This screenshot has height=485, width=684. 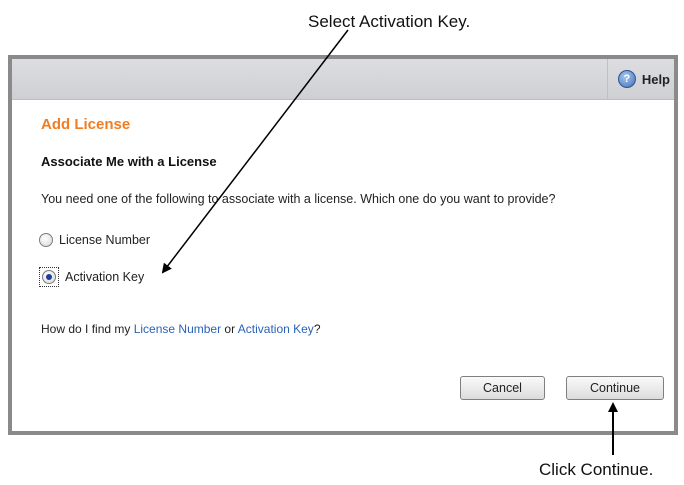 I want to click on section-title: Associate Me with a License, so click(x=129, y=161).